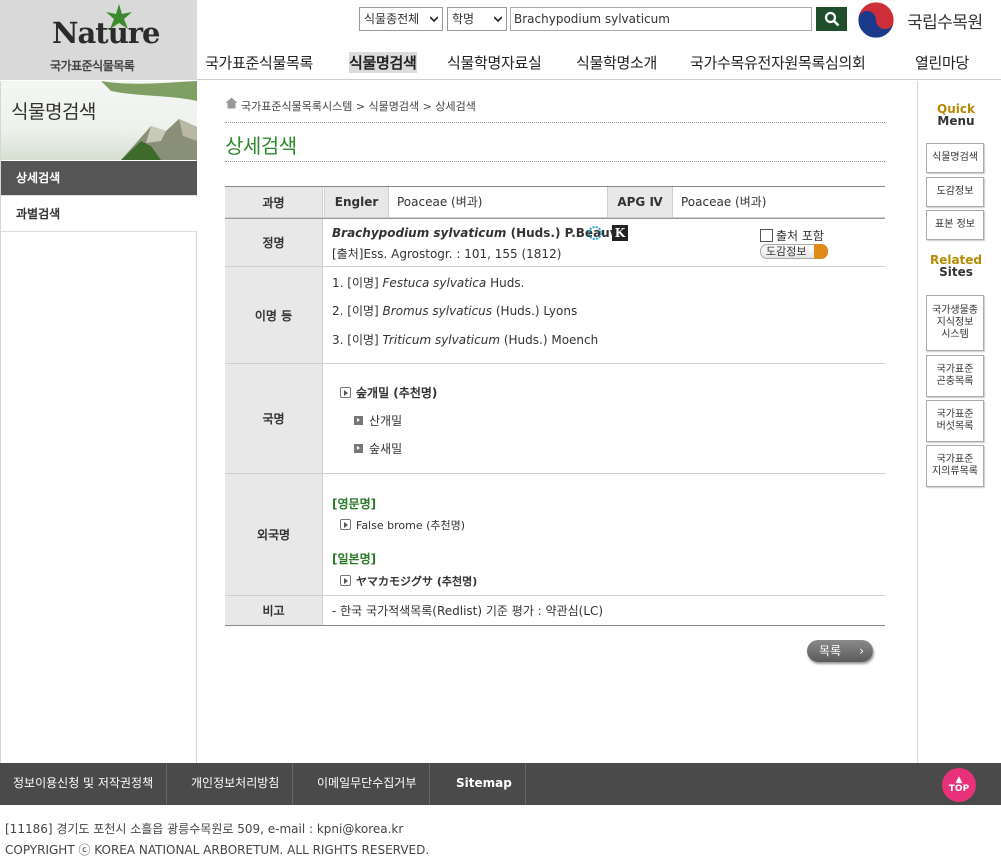 This screenshot has height=863, width=1001. I want to click on search-icon, so click(832, 19).